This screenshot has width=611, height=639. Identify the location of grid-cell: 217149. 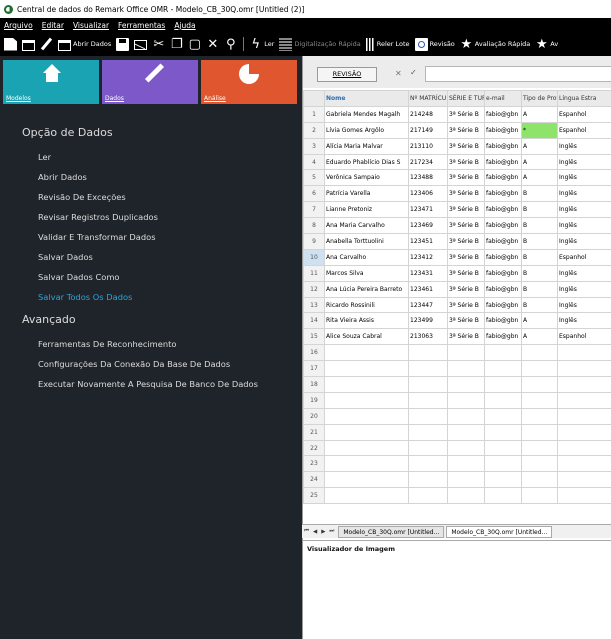
(428, 130).